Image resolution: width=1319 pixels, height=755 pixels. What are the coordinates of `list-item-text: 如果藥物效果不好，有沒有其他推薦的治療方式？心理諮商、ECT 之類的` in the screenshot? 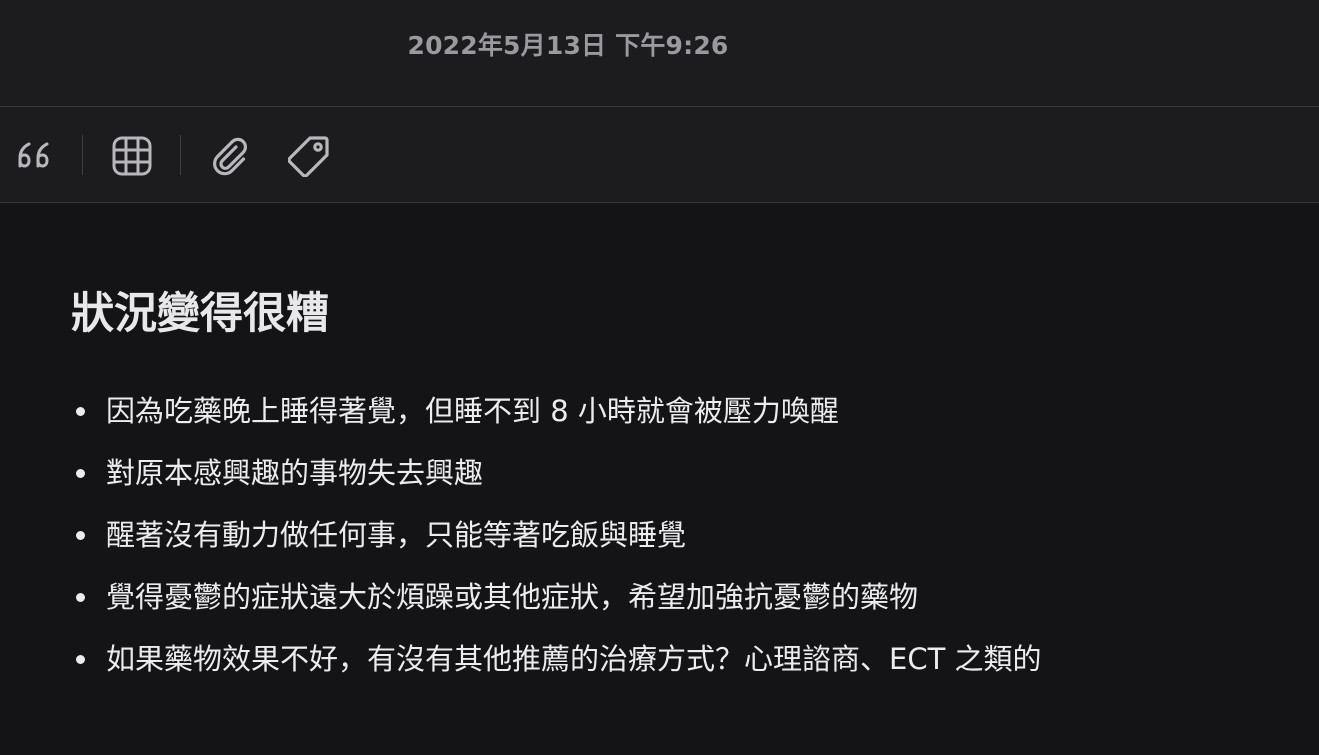 It's located at (574, 659).